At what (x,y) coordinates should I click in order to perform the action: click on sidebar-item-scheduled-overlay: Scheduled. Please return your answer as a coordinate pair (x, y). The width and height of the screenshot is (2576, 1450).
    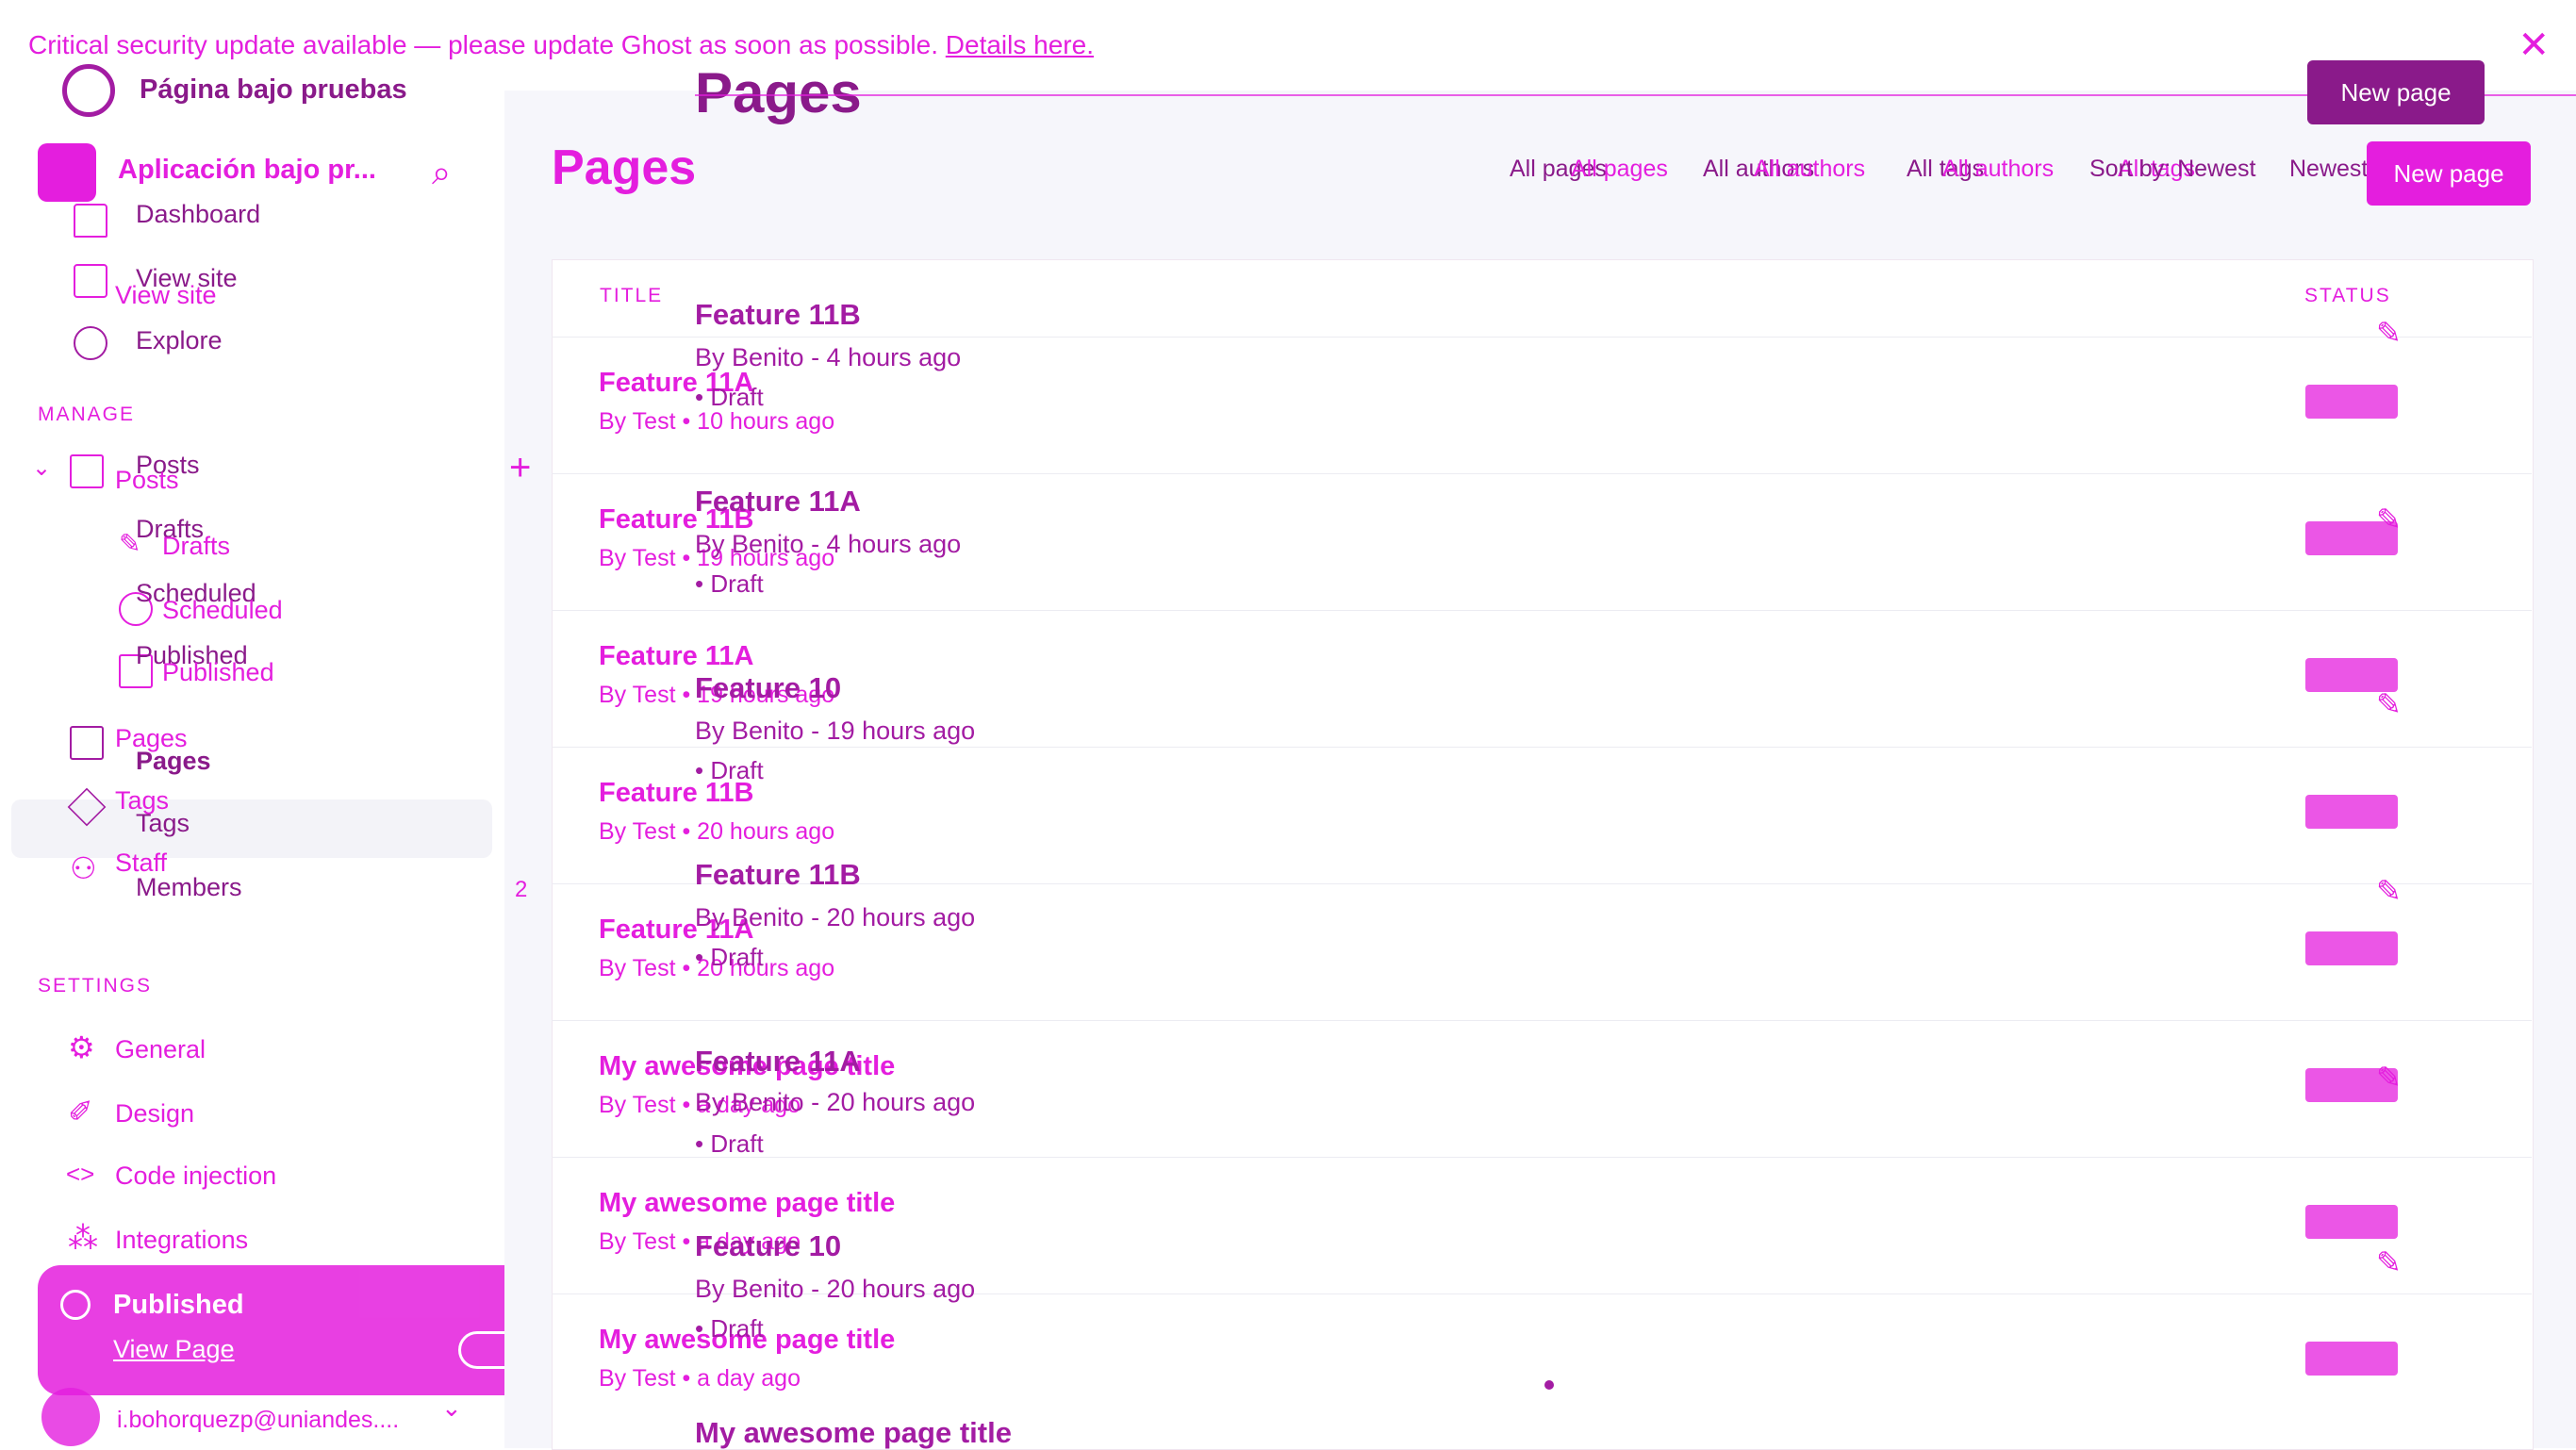
    Looking at the image, I should click on (222, 610).